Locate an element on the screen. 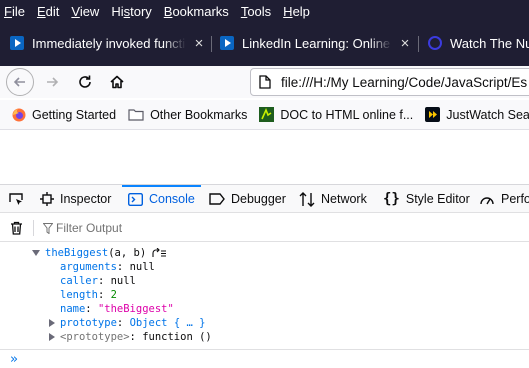  back-button is located at coordinates (20, 82).